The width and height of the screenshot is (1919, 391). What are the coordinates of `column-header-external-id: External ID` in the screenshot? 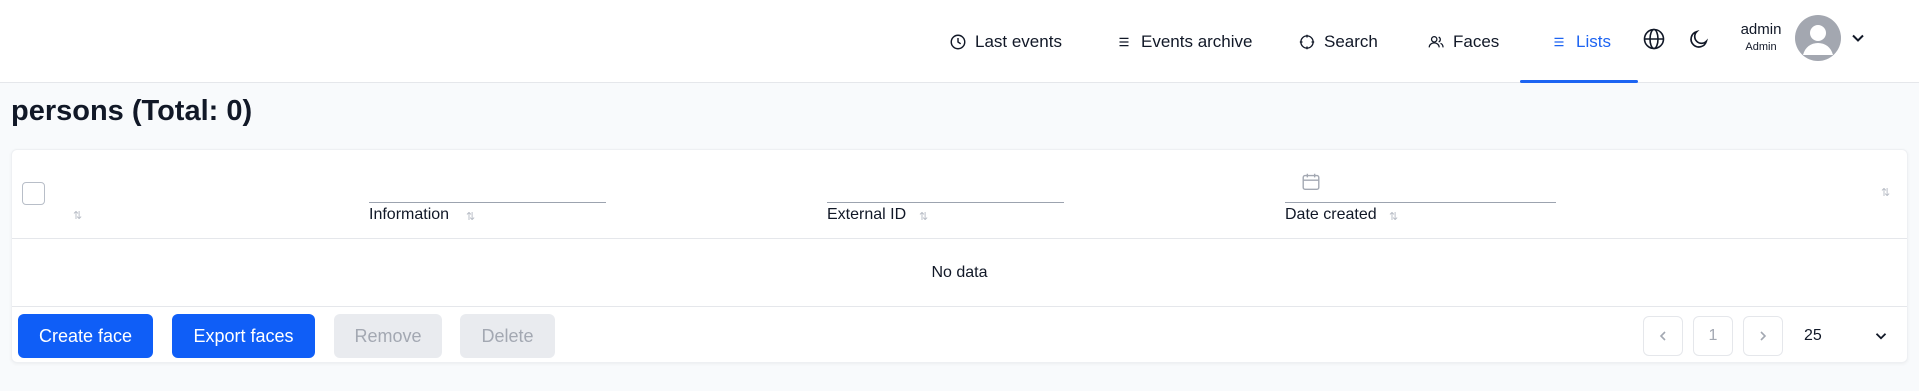 It's located at (867, 214).